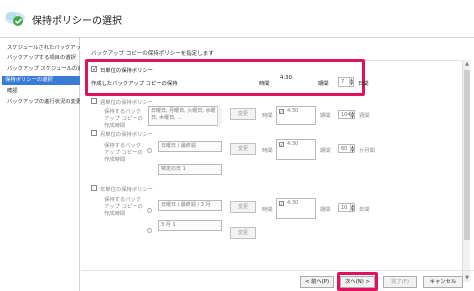 The image size is (474, 291). I want to click on yearly-option2-box: 3 月 1, so click(190, 225).